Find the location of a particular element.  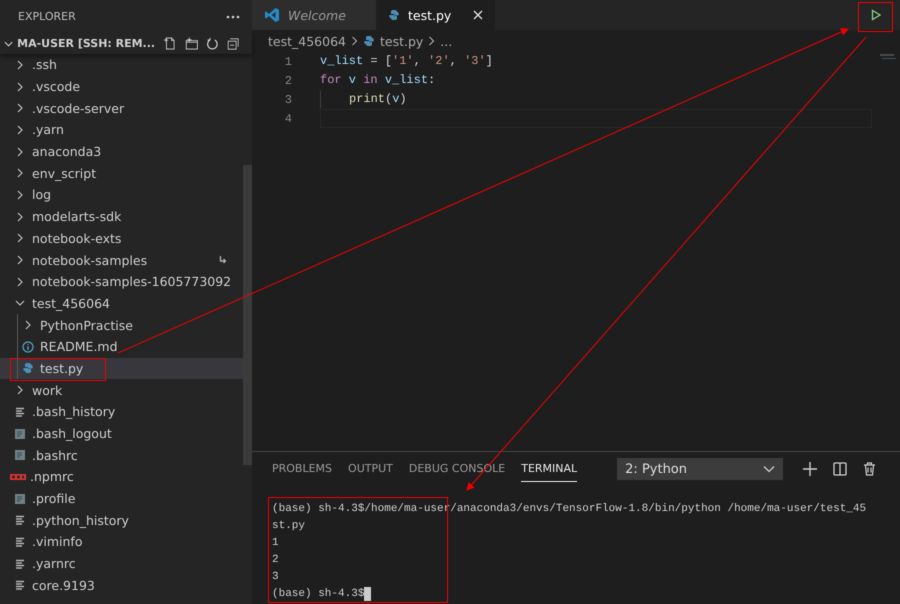

breadcrumb-item: test.py is located at coordinates (393, 41).